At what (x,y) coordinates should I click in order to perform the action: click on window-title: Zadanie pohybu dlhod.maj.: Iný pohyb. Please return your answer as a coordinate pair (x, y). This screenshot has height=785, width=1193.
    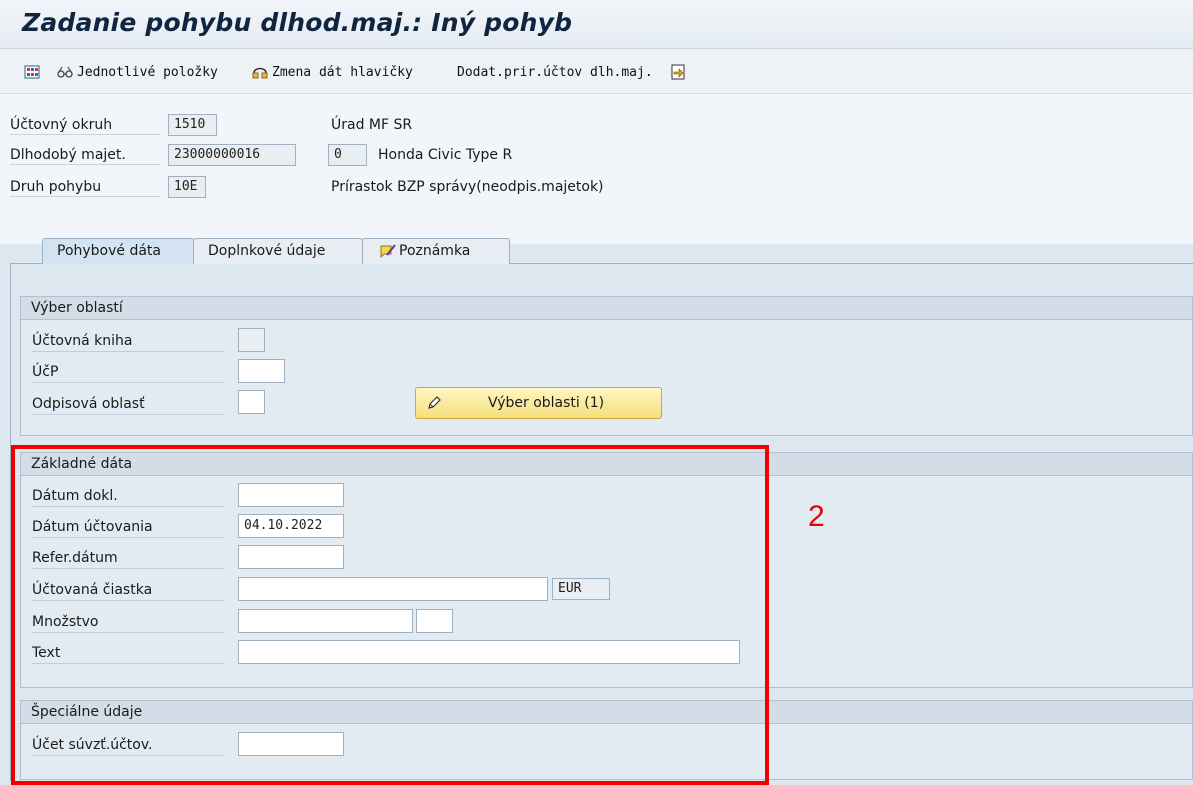
    Looking at the image, I should click on (297, 22).